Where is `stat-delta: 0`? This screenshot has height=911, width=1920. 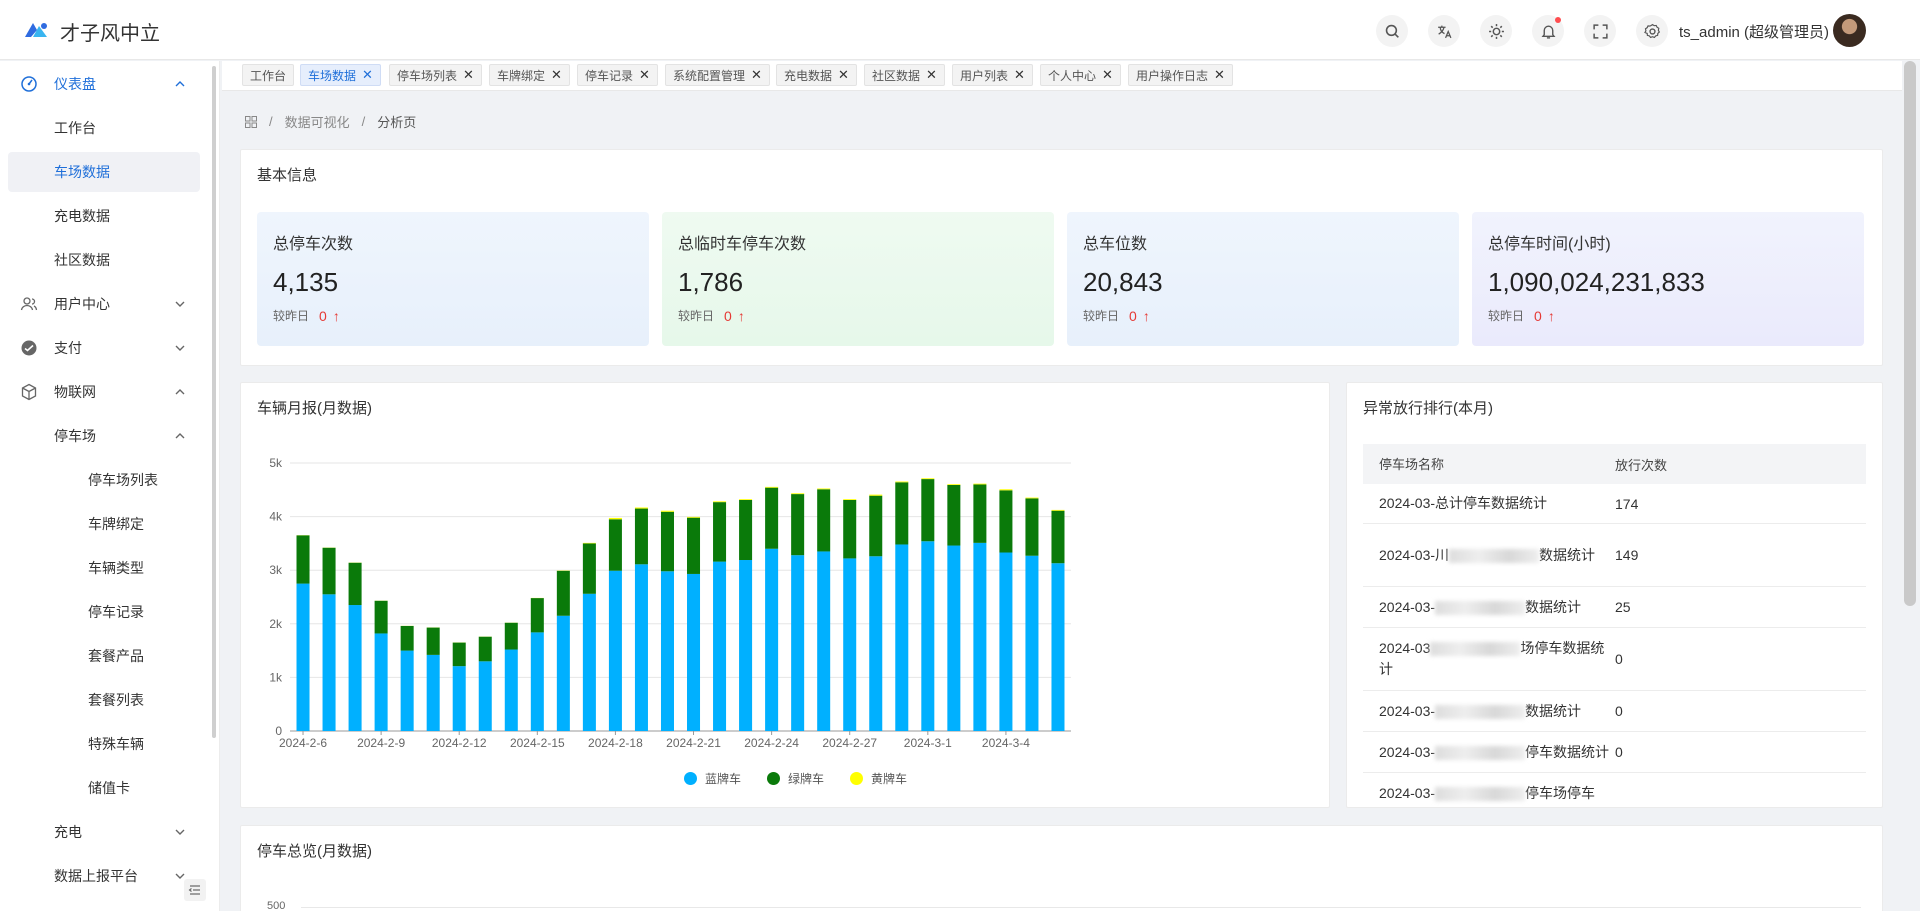 stat-delta: 0 is located at coordinates (323, 315).